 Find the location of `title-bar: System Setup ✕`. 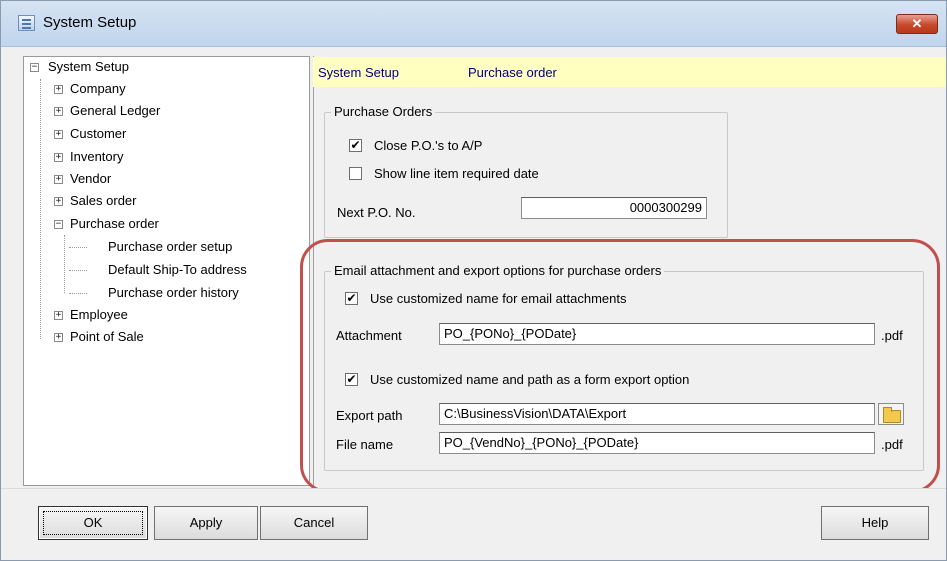

title-bar: System Setup ✕ is located at coordinates (473, 24).